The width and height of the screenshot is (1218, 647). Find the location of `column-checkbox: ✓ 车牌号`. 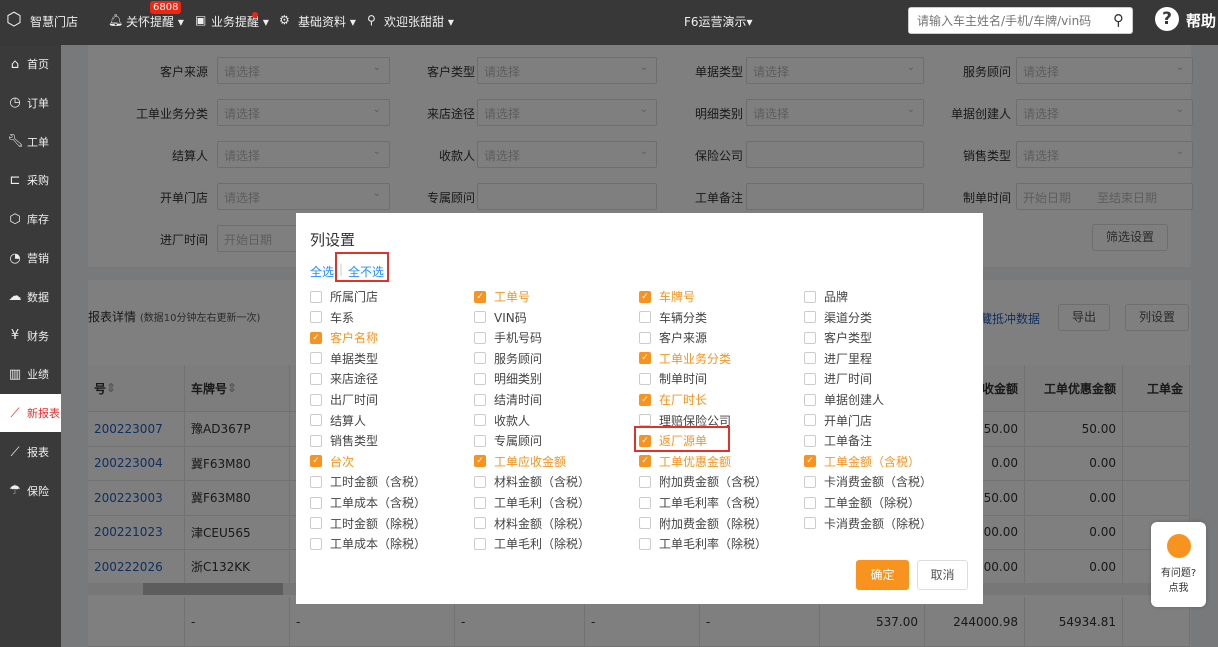

column-checkbox: ✓ 车牌号 is located at coordinates (667, 296).